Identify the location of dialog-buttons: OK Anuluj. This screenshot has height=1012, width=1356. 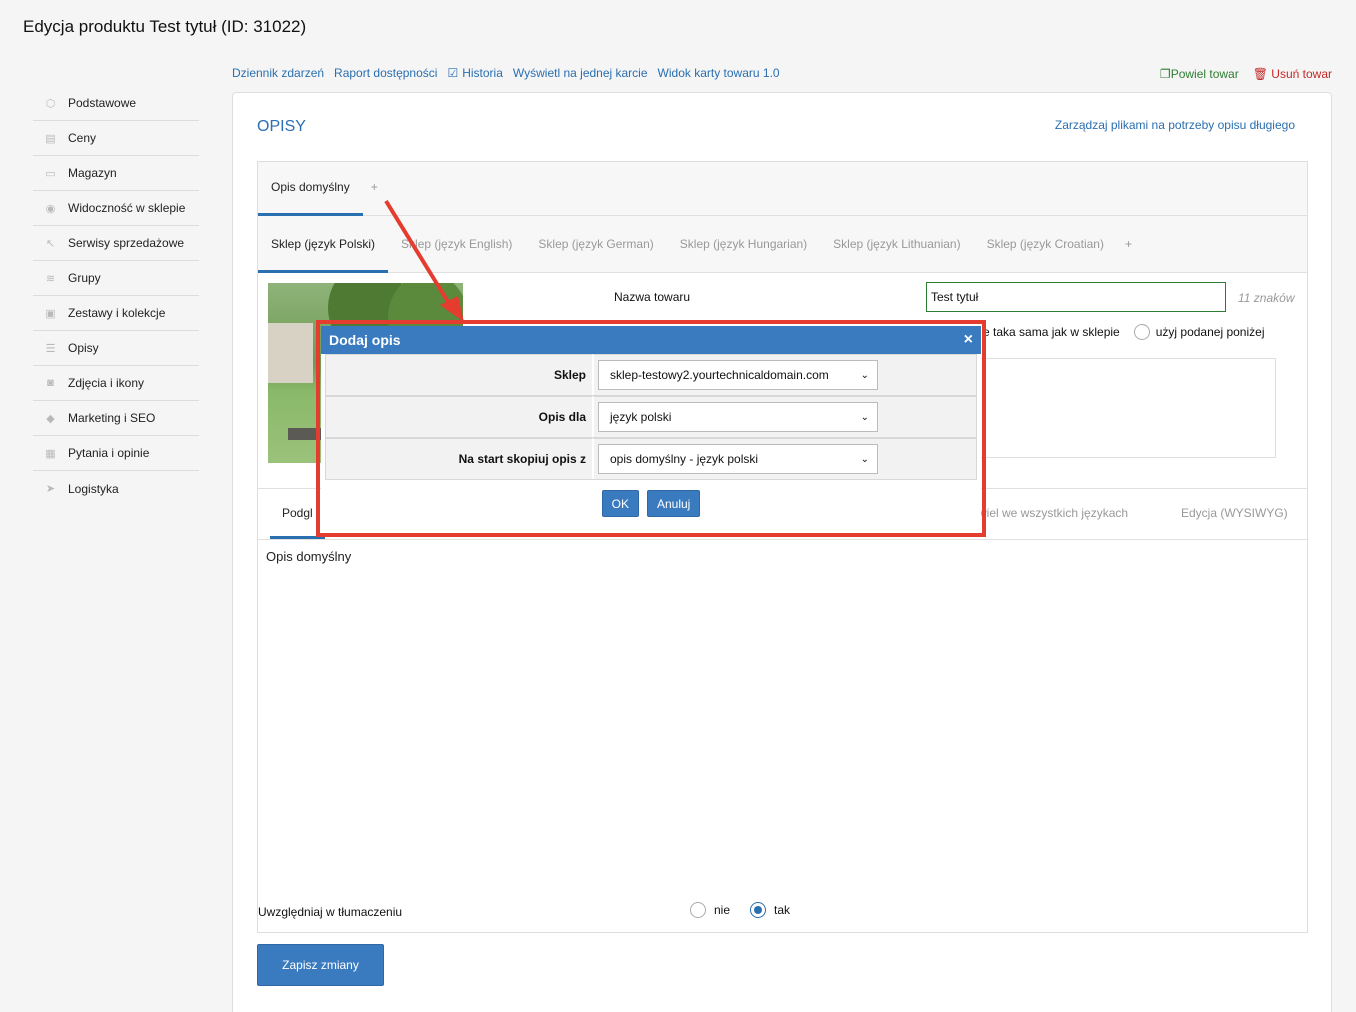
(651, 503).